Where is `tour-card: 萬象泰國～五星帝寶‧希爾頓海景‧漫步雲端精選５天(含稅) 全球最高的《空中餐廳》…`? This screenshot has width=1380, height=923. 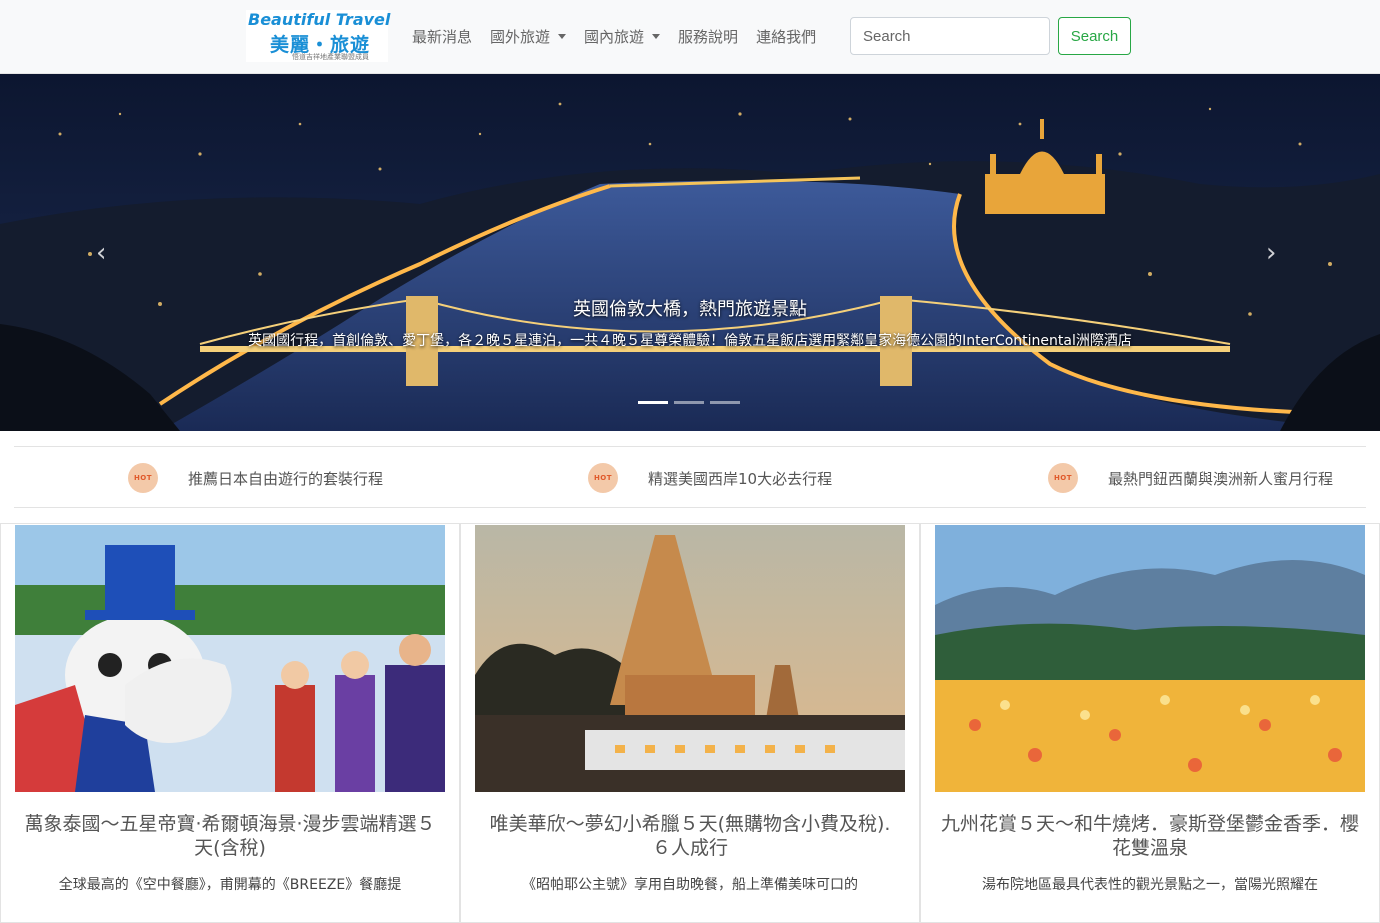
tour-card: 萬象泰國～五星帝寶‧希爾頓海景‧漫步雲端精選５天(含稅) 全球最高的《空中餐廳》… is located at coordinates (230, 723).